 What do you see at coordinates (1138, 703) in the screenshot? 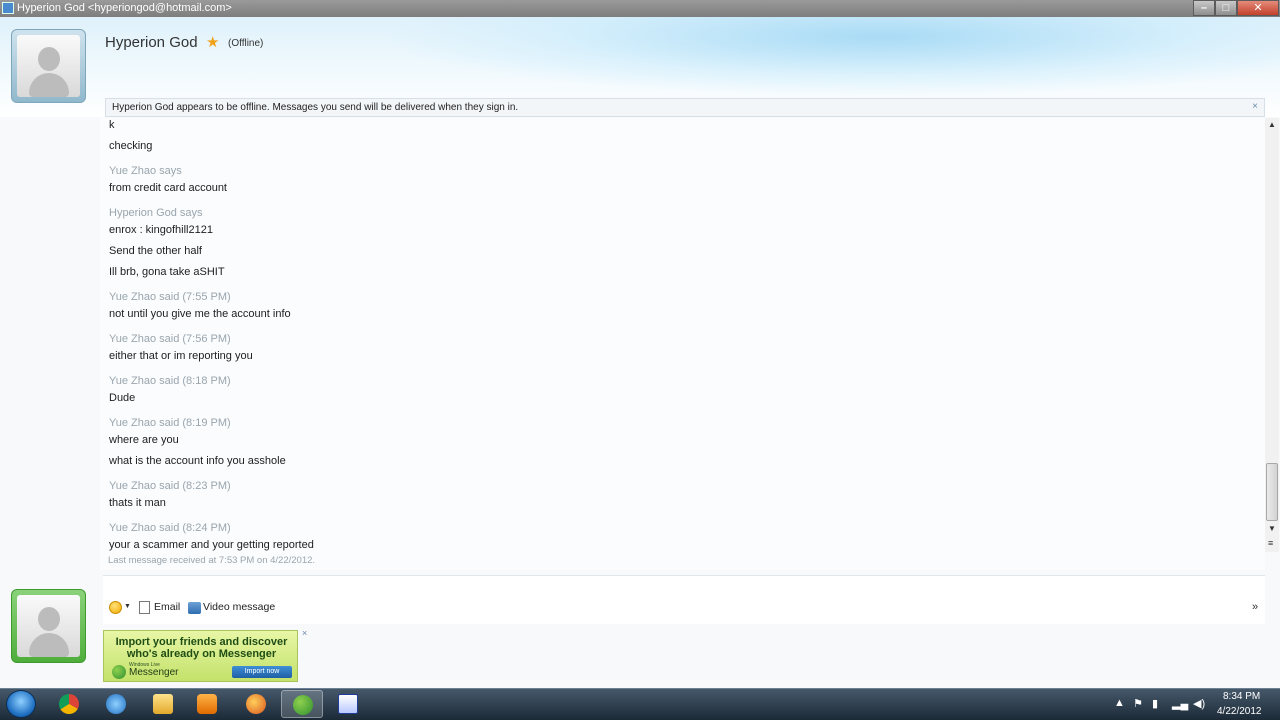
I see `action-center-flag-icon: ⚑` at bounding box center [1138, 703].